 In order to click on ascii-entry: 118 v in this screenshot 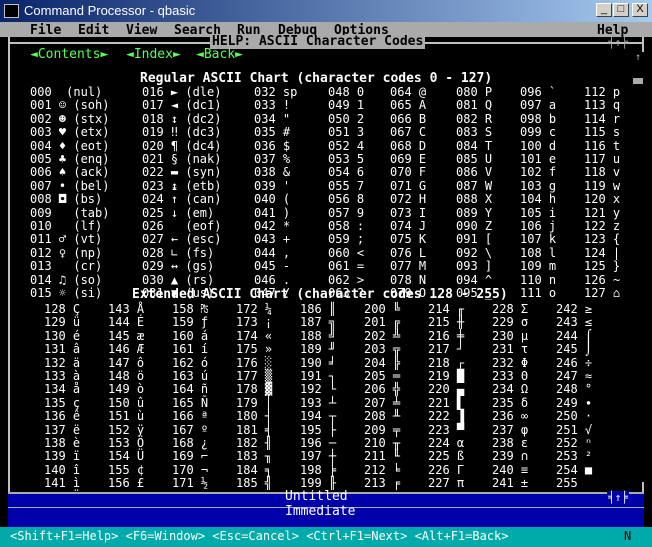, I will do `click(602, 172)`.